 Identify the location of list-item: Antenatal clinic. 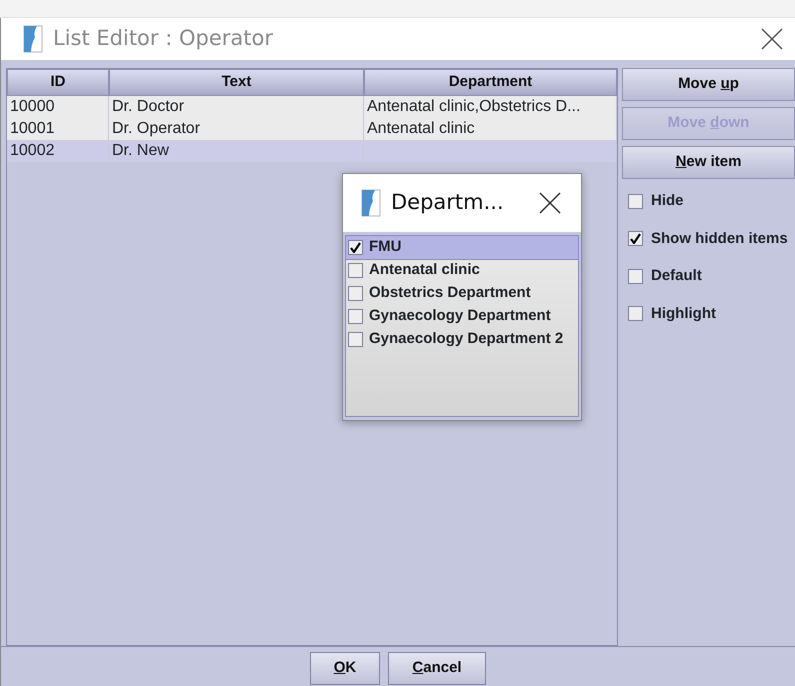
(462, 270).